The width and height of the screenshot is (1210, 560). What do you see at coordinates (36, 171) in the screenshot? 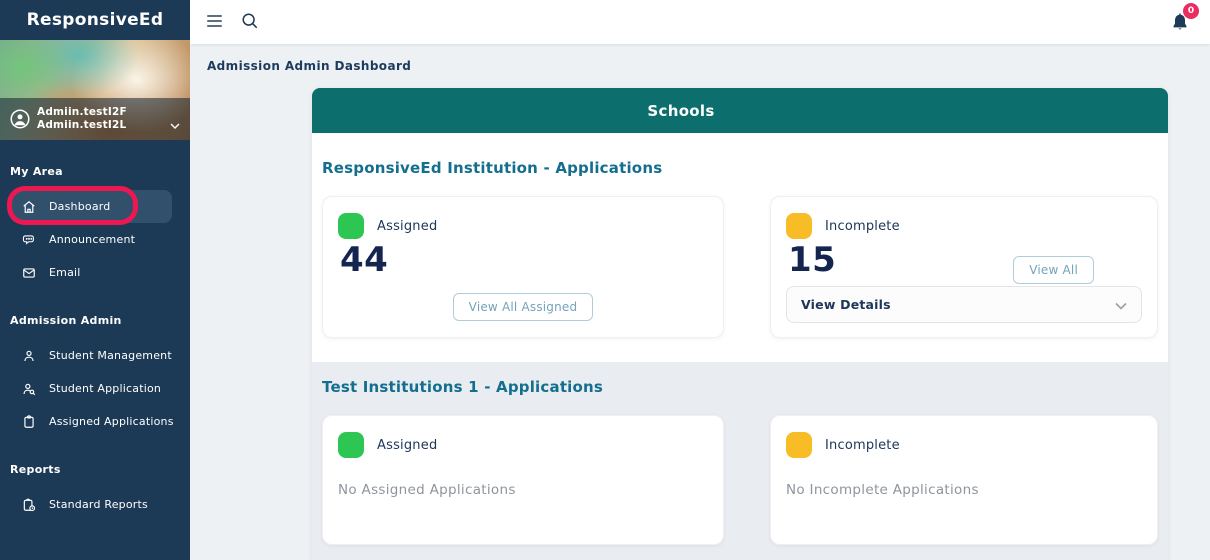
I see `nav-section-label-my-area: My Area` at bounding box center [36, 171].